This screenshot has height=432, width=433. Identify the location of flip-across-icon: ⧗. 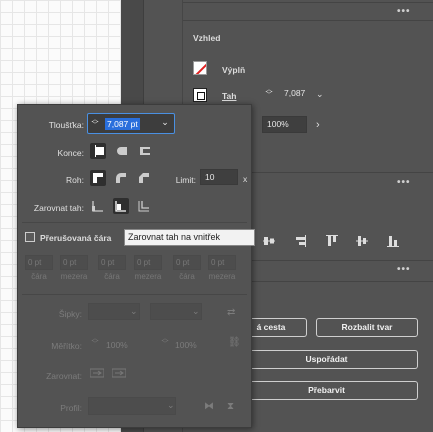
(230, 406).